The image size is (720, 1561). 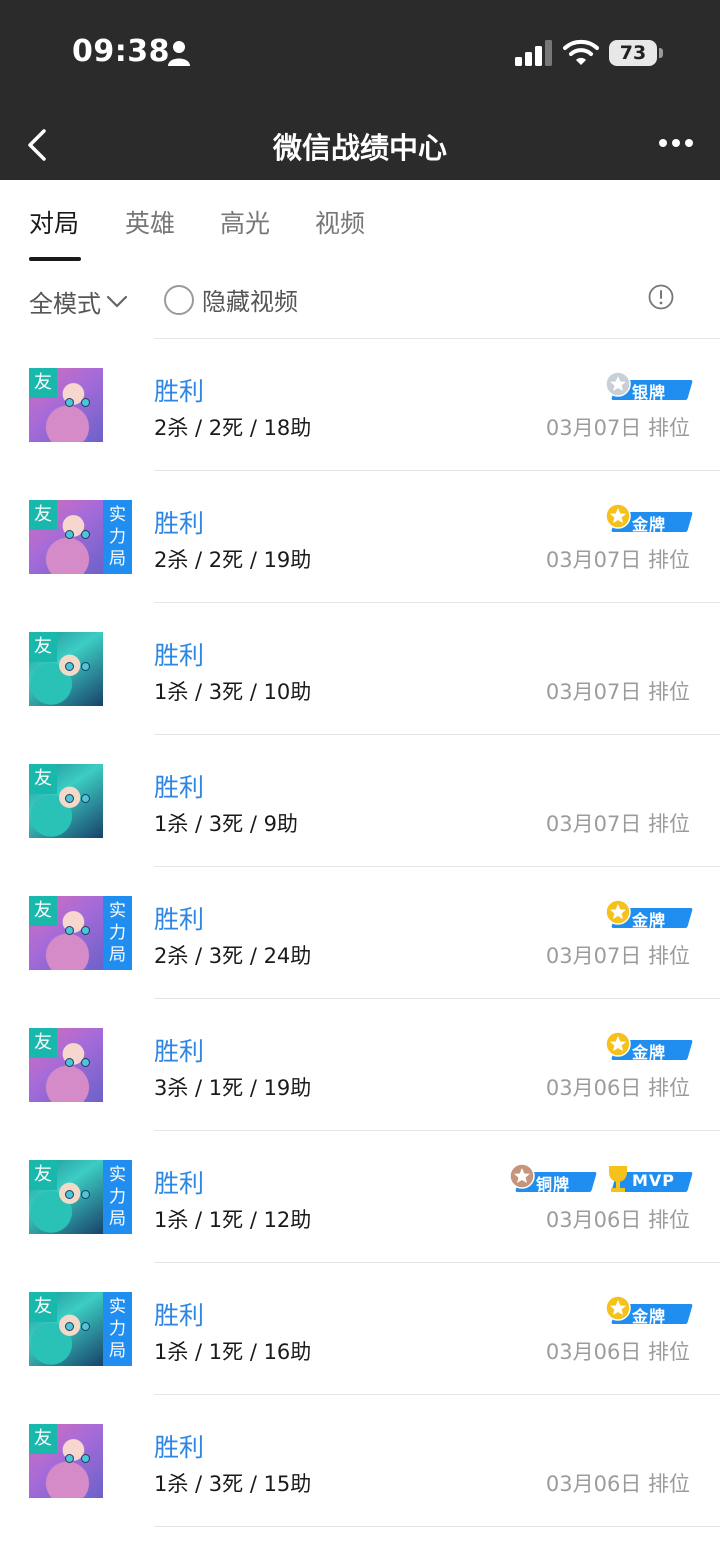 What do you see at coordinates (581, 52) in the screenshot?
I see `wifi-icon` at bounding box center [581, 52].